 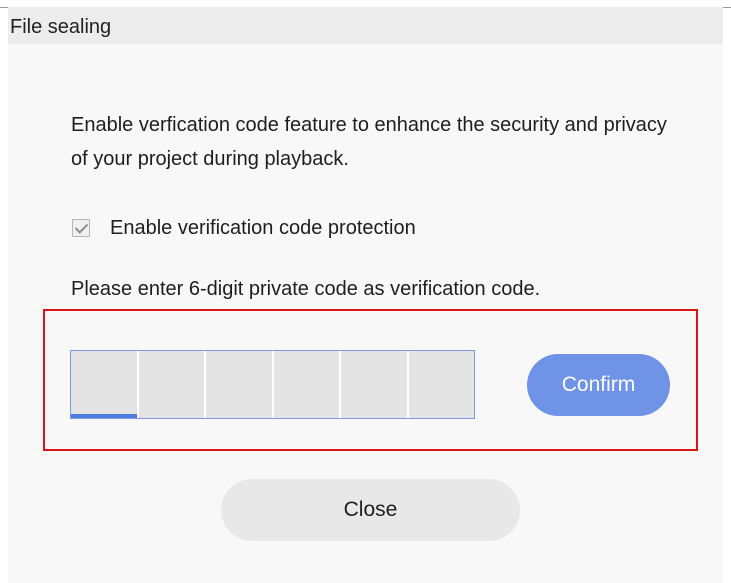 What do you see at coordinates (81, 228) in the screenshot?
I see `checkbox-checked-icon` at bounding box center [81, 228].